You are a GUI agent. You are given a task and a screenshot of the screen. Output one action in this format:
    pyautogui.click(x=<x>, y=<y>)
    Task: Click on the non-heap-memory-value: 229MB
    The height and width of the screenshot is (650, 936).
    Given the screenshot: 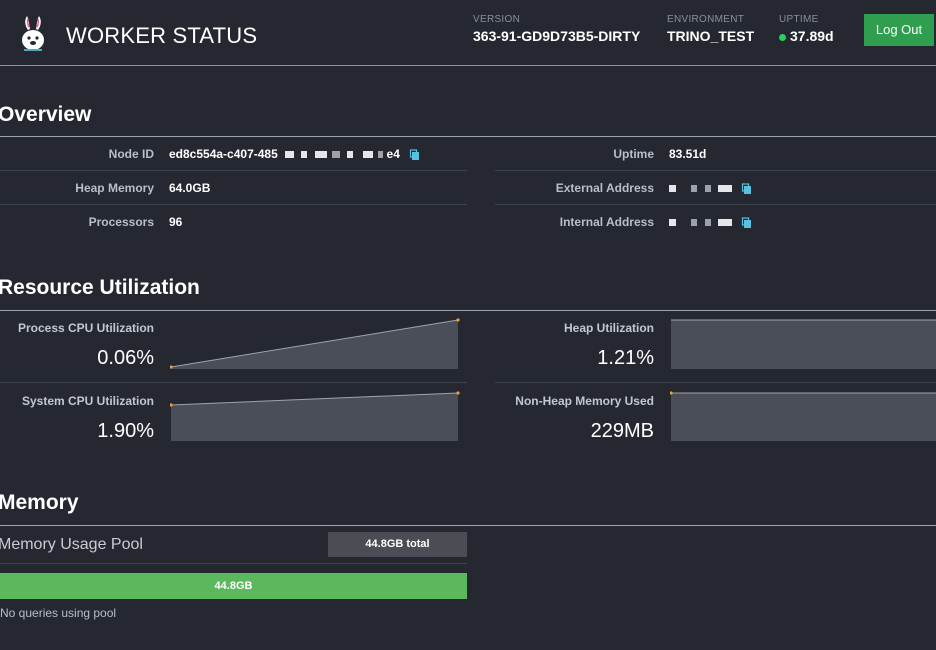 What is the action you would take?
    pyautogui.click(x=622, y=431)
    